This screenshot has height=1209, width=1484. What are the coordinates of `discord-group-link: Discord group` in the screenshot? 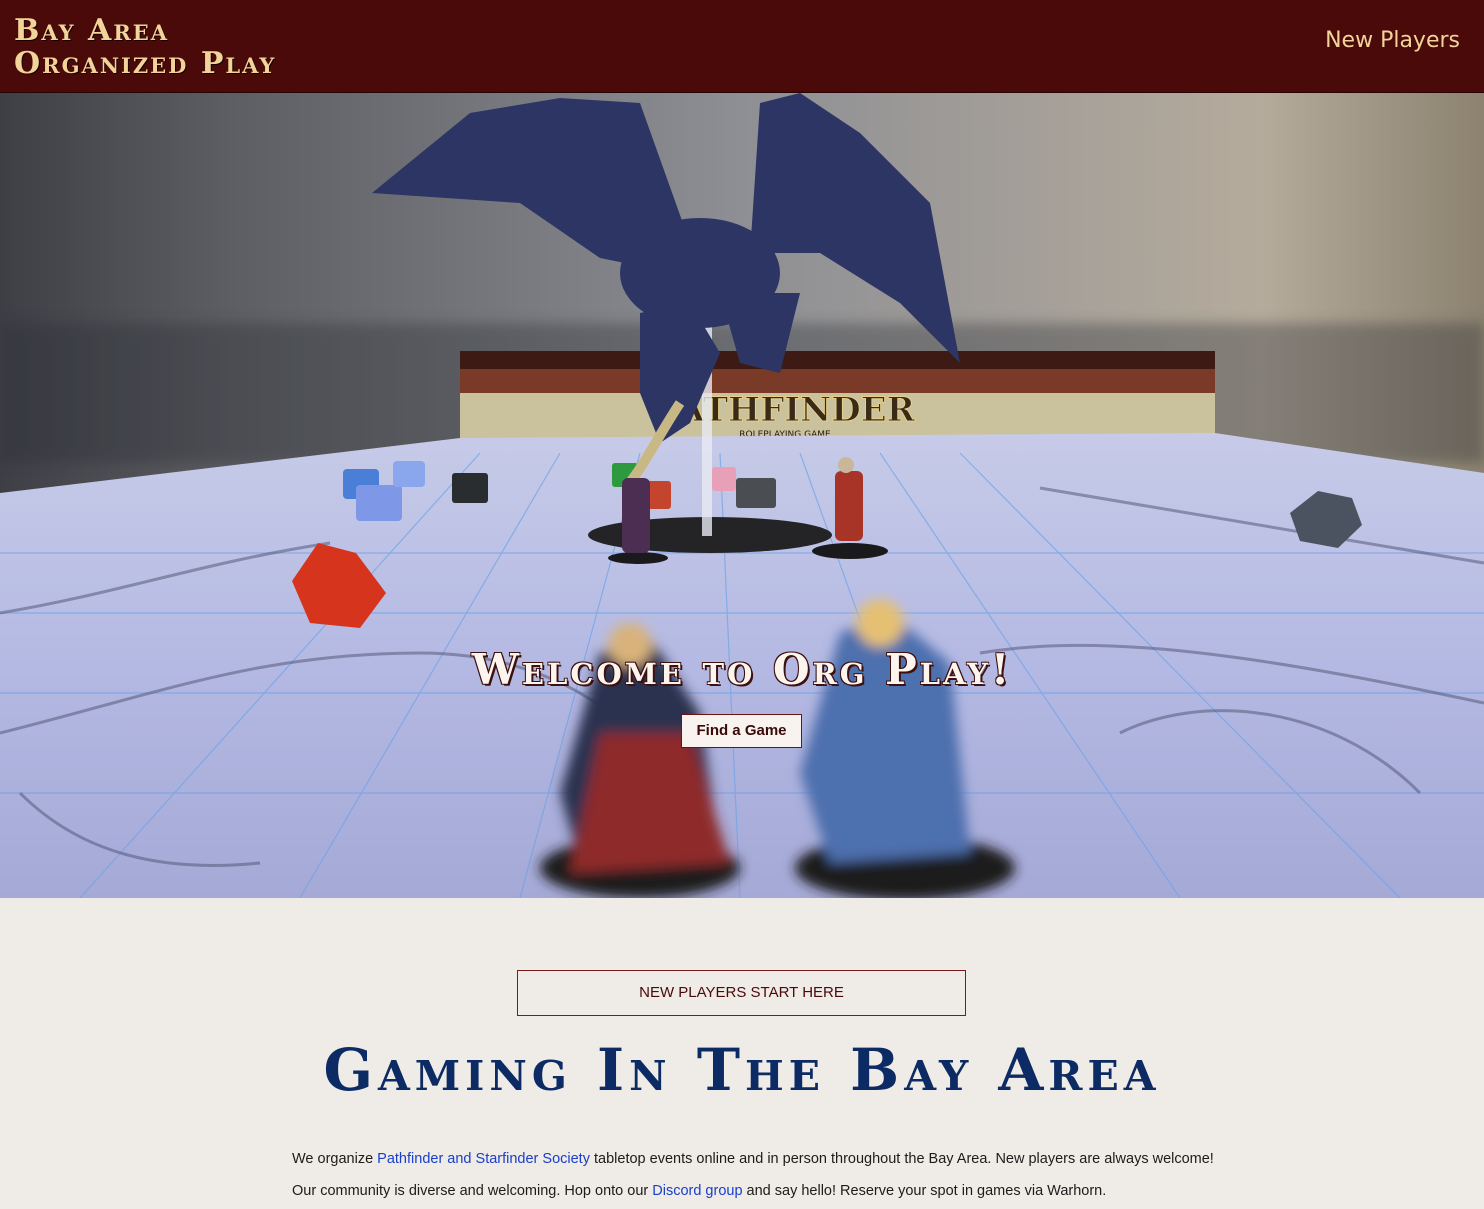 It's located at (697, 1191).